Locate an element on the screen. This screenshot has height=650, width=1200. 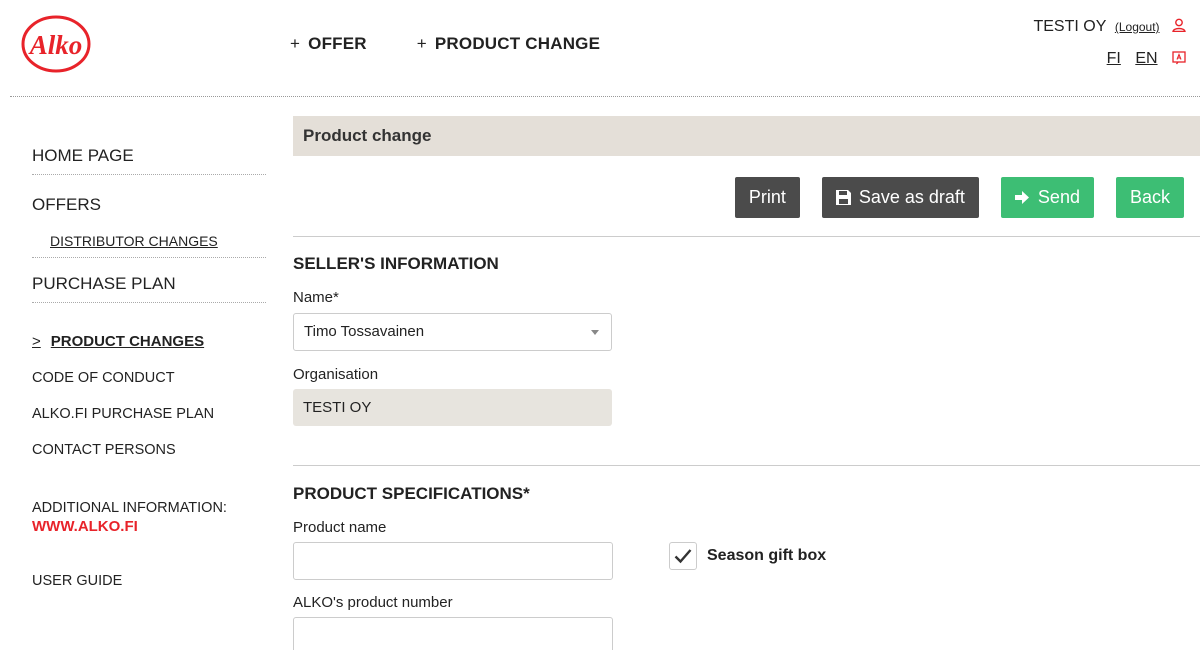
back-button-label: Back is located at coordinates (1149, 197).